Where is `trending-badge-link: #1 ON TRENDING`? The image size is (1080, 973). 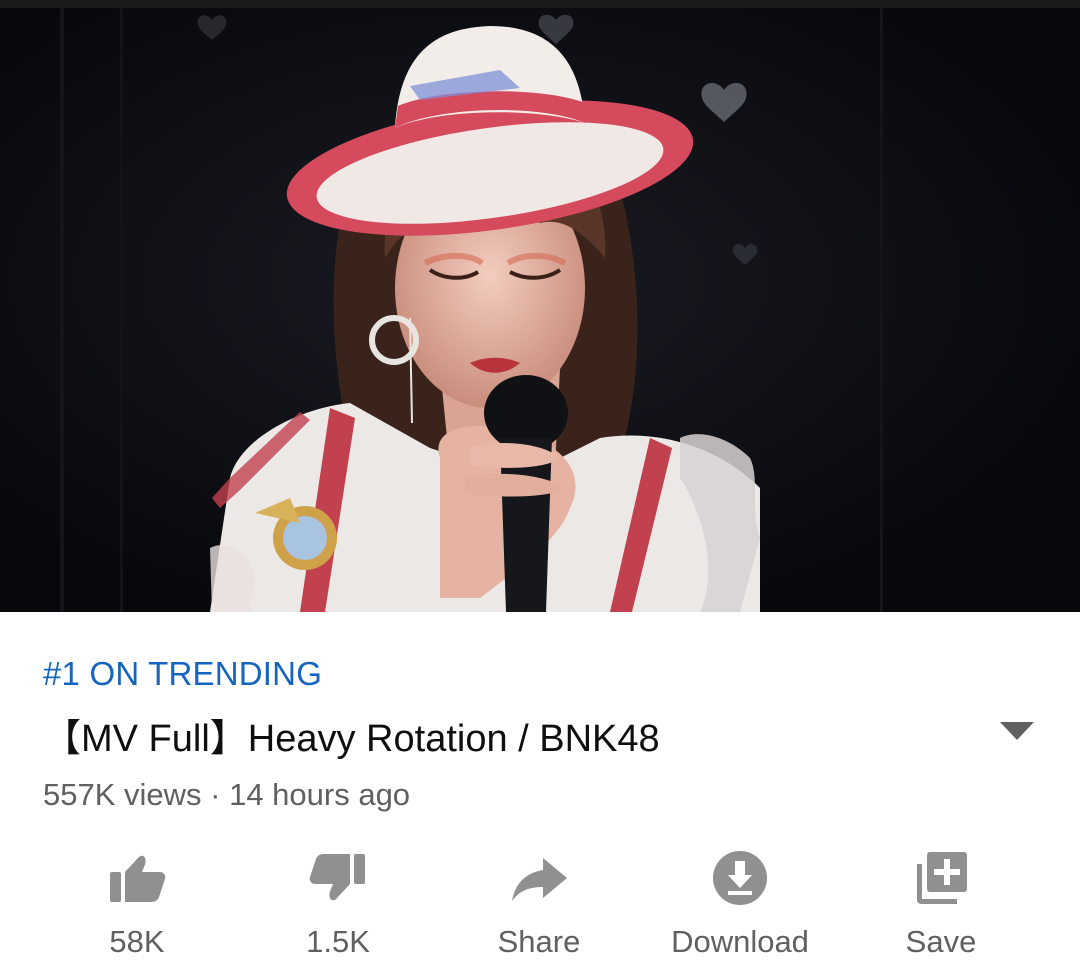 trending-badge-link: #1 ON TRENDING is located at coordinates (182, 674).